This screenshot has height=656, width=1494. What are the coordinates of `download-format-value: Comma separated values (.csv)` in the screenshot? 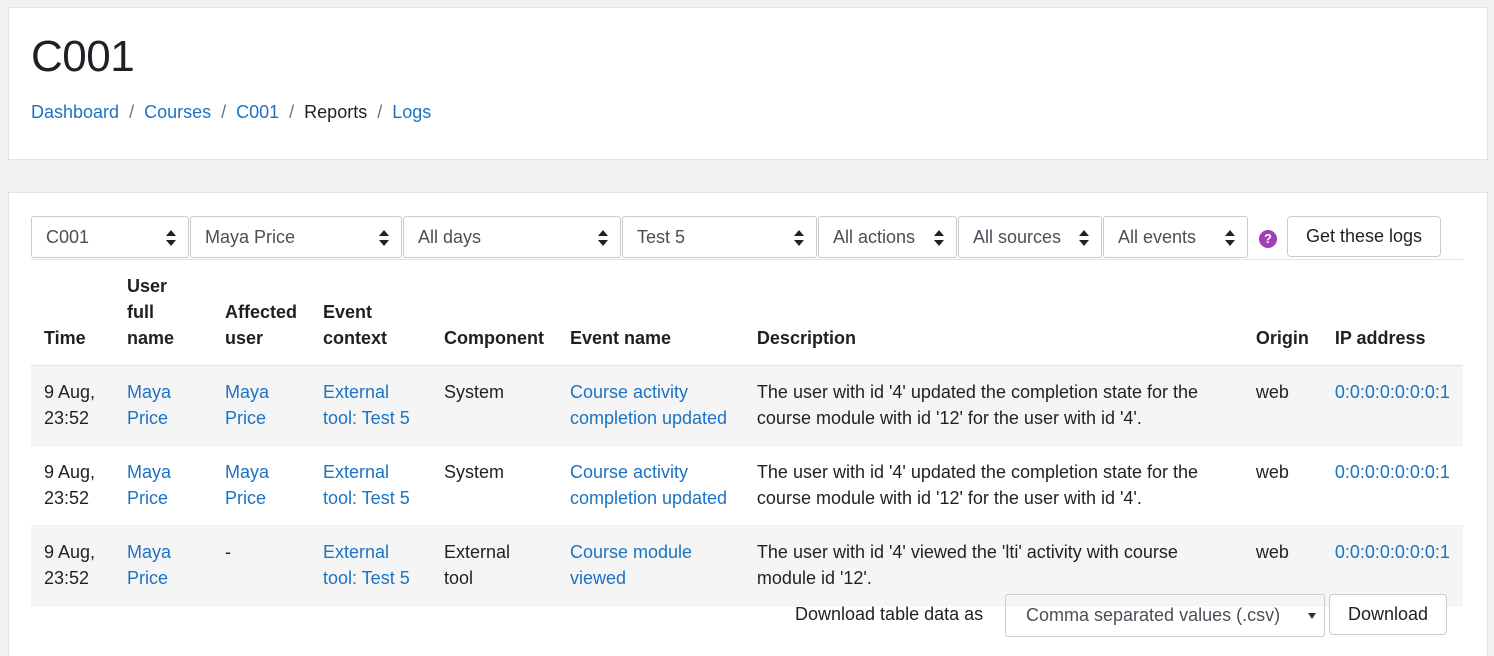 It's located at (1153, 615).